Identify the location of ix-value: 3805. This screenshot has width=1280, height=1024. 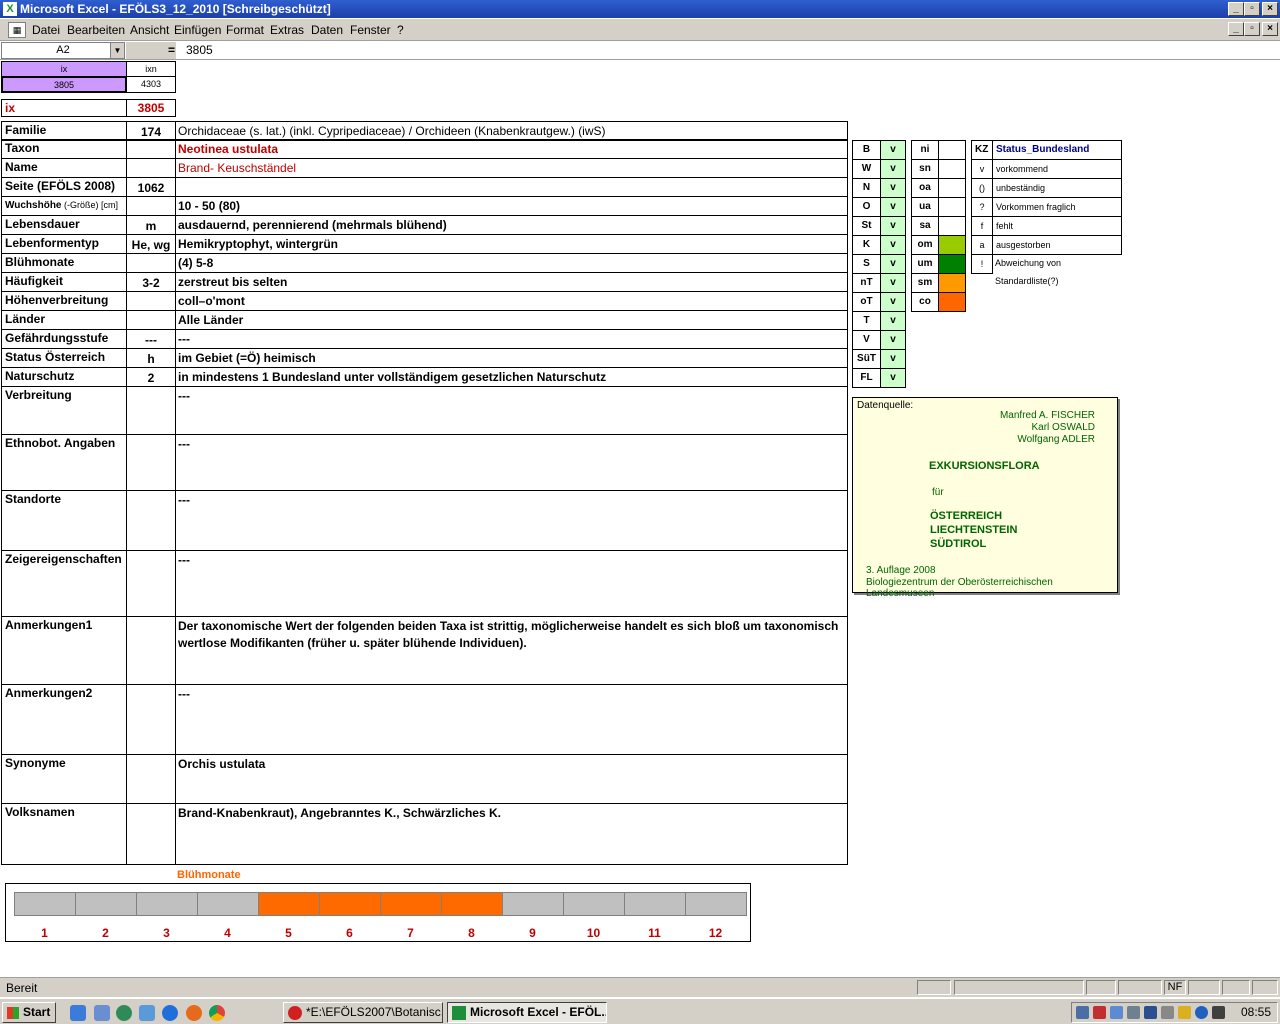
(151, 108).